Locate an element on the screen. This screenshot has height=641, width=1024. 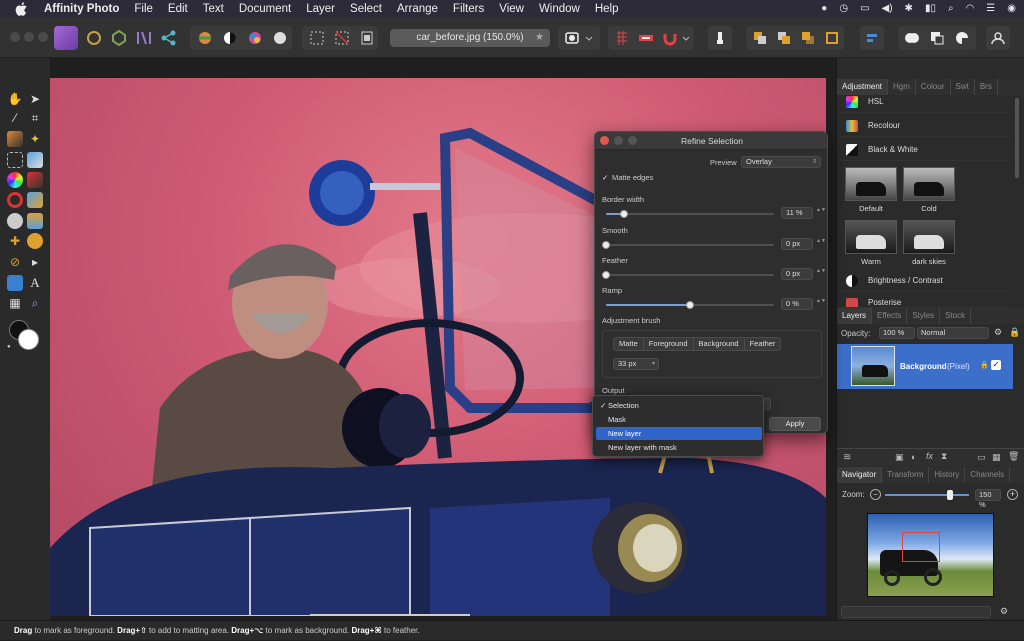
move-back-one-icon is located at coordinates (784, 38).